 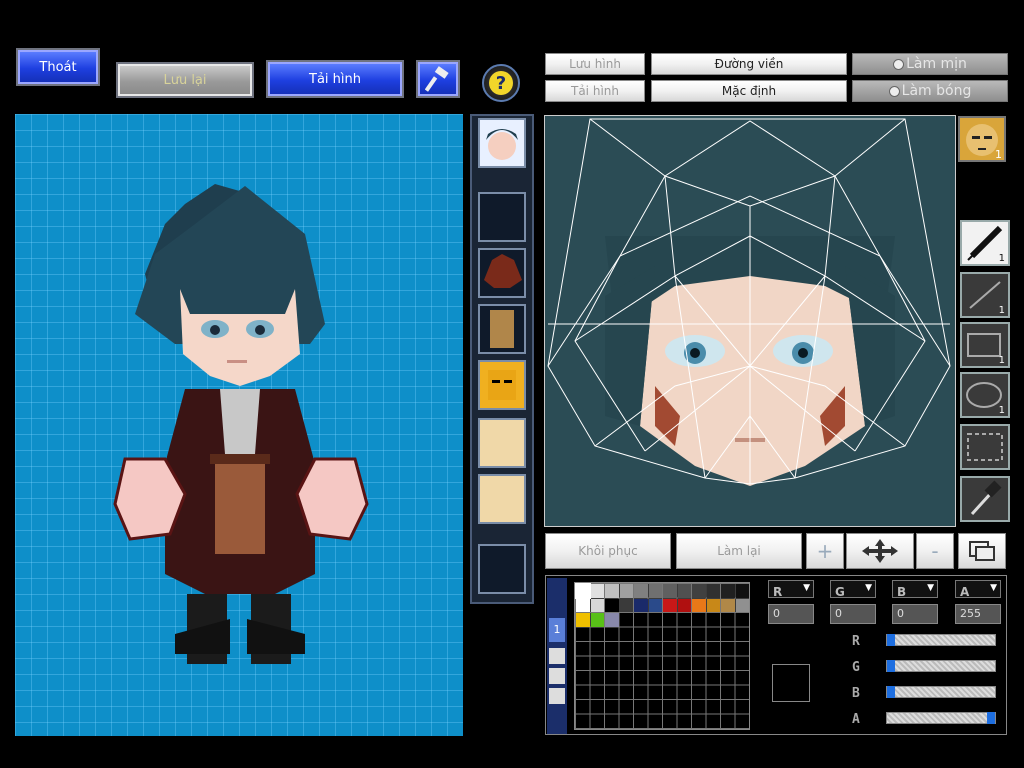 I want to click on hammer-icon, so click(x=437, y=79).